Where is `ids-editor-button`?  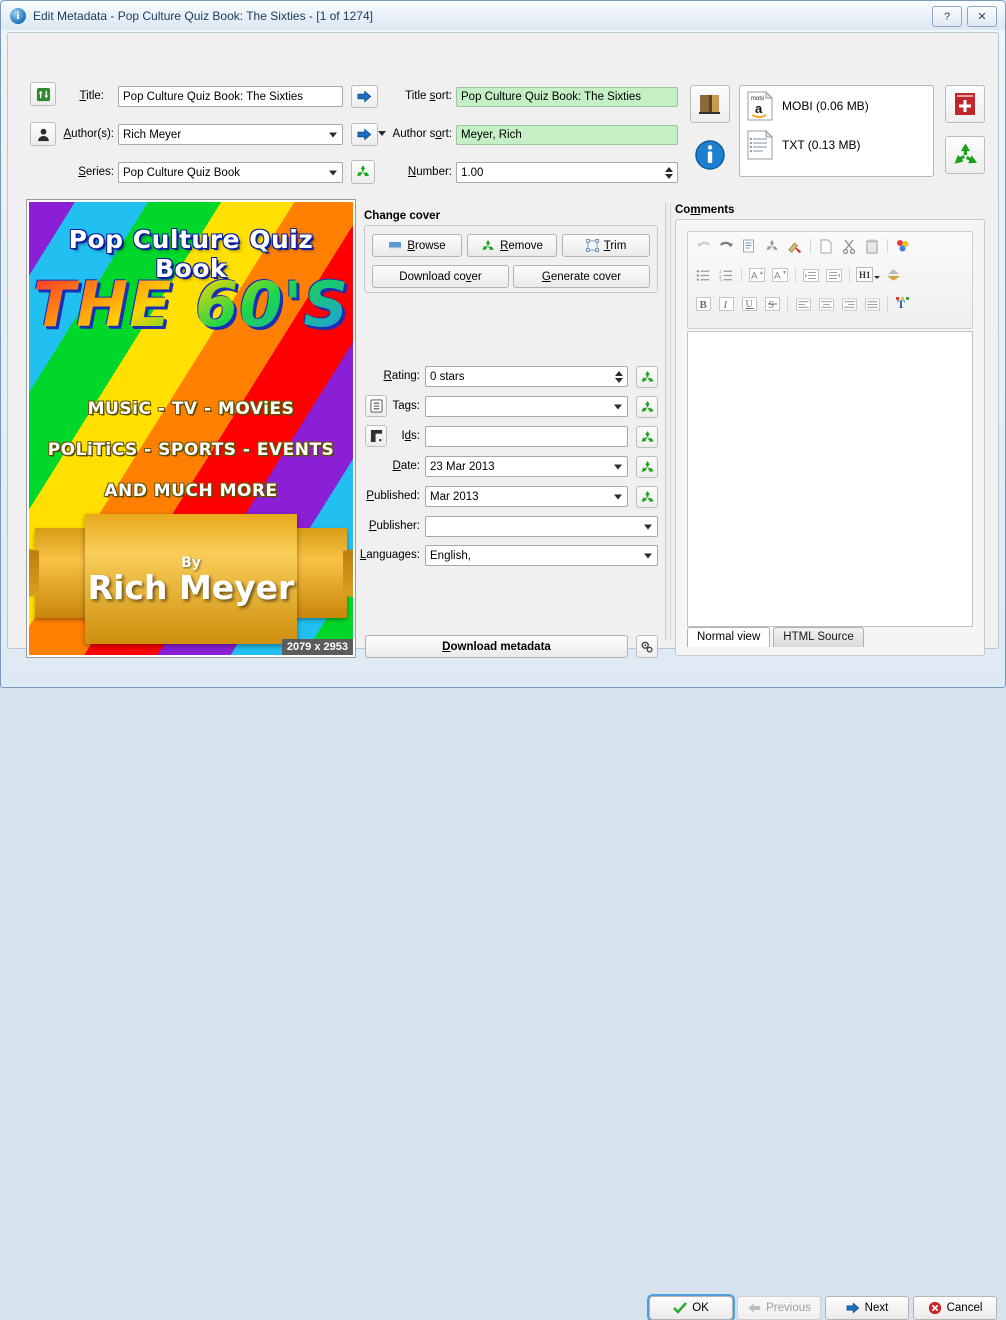
ids-editor-button is located at coordinates (376, 436).